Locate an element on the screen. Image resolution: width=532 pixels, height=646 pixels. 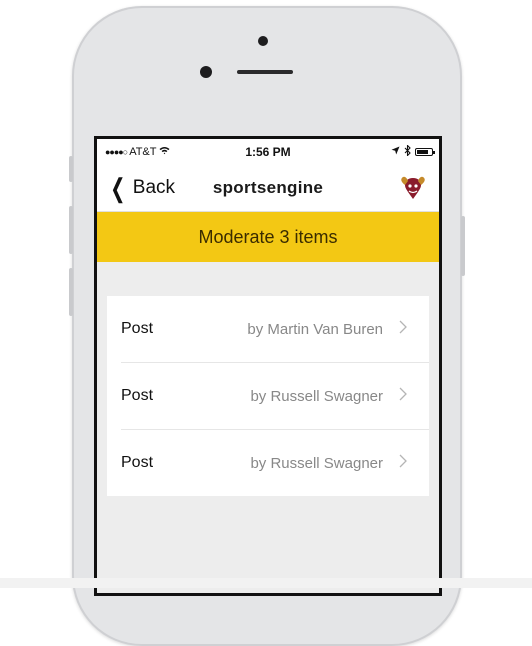
status-time: 1:56 PM is located at coordinates (268, 152).